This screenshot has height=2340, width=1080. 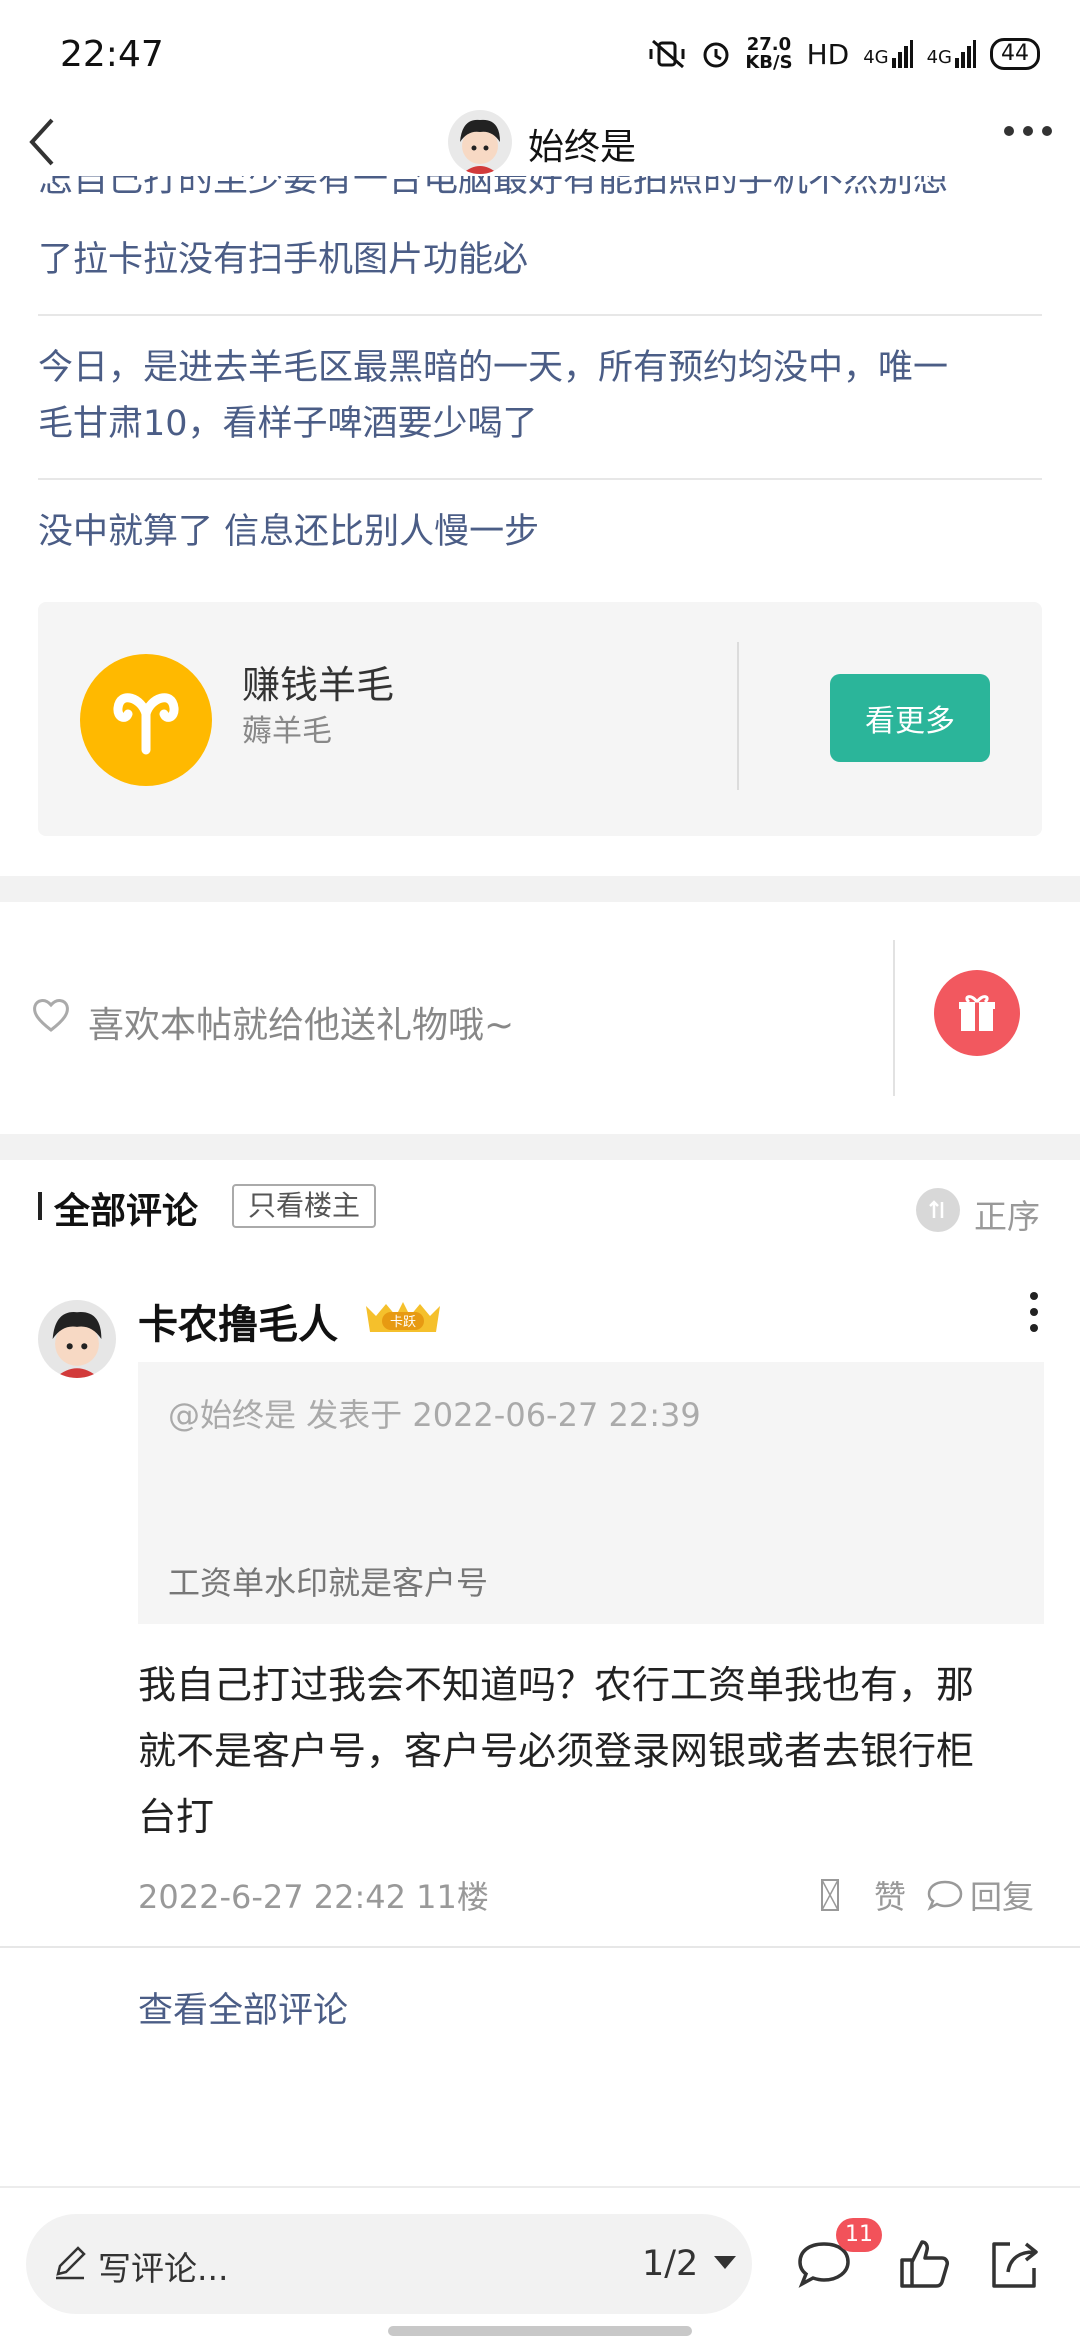 What do you see at coordinates (716, 55) in the screenshot?
I see `alarm-icon` at bounding box center [716, 55].